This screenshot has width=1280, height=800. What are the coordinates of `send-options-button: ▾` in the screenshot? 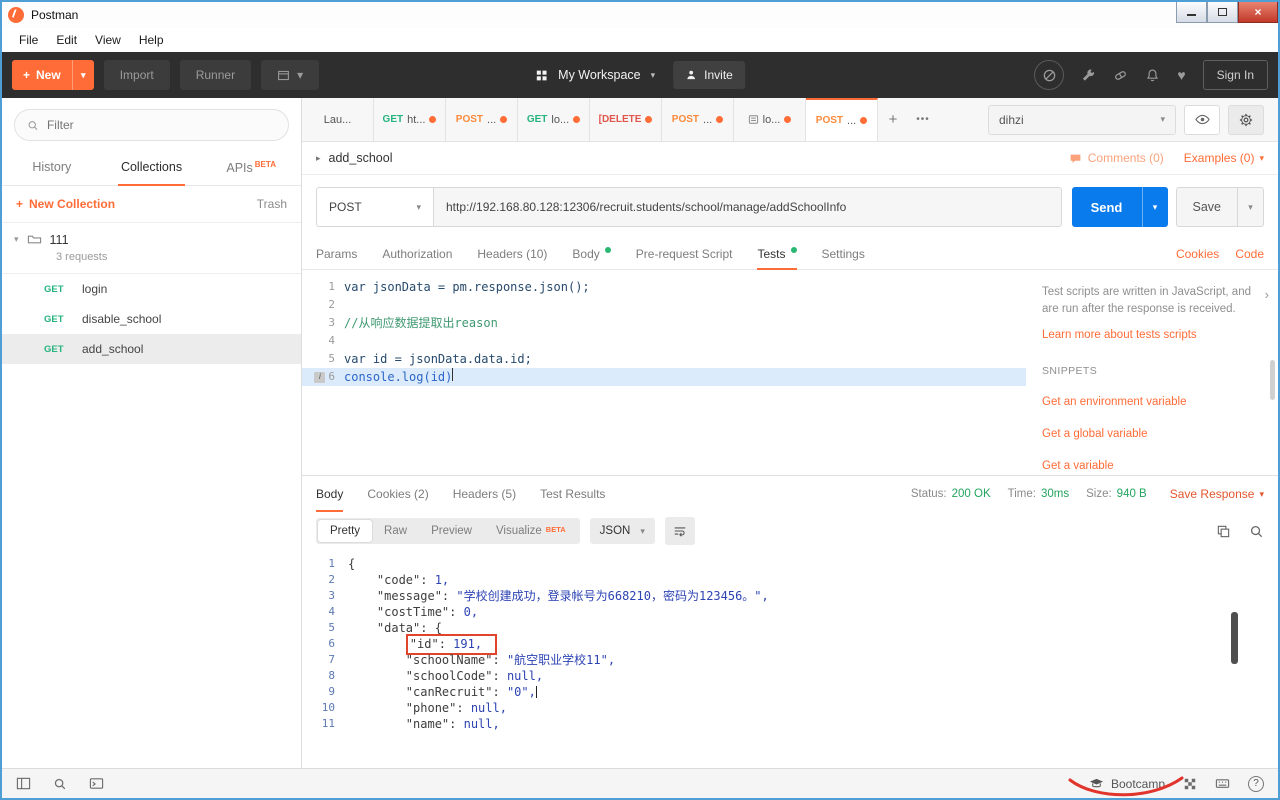 It's located at (1154, 207).